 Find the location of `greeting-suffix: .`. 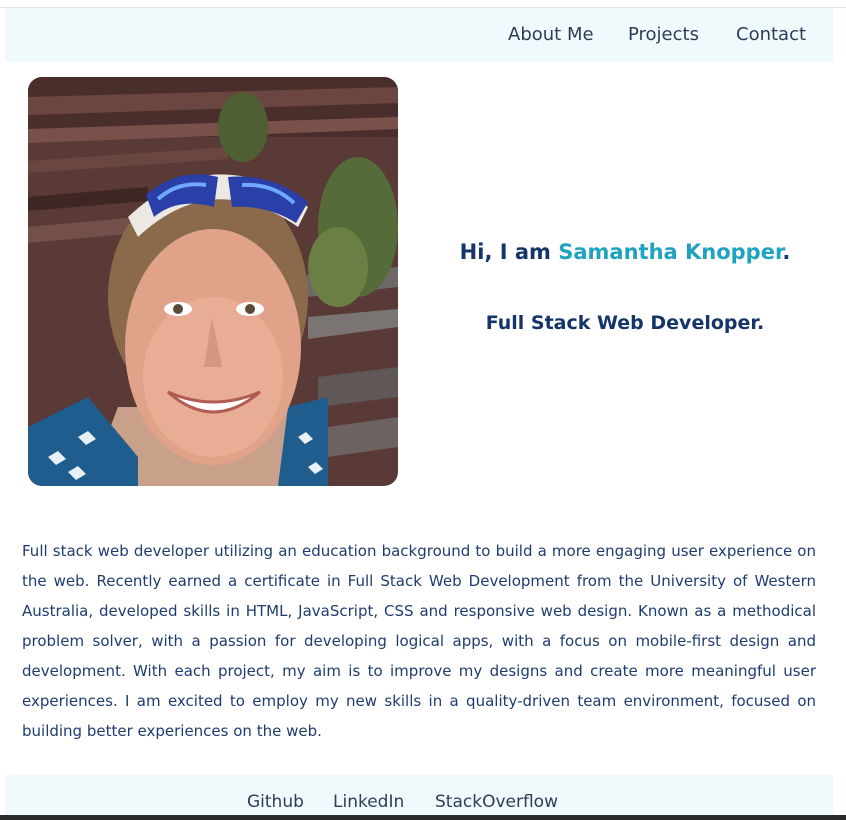

greeting-suffix: . is located at coordinates (786, 252).